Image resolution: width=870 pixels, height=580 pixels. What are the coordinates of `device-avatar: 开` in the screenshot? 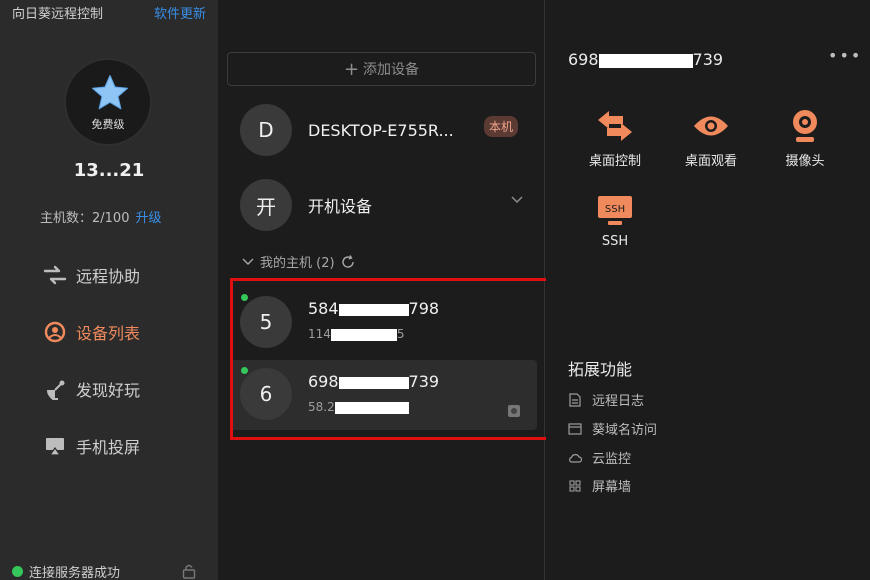 It's located at (266, 205).